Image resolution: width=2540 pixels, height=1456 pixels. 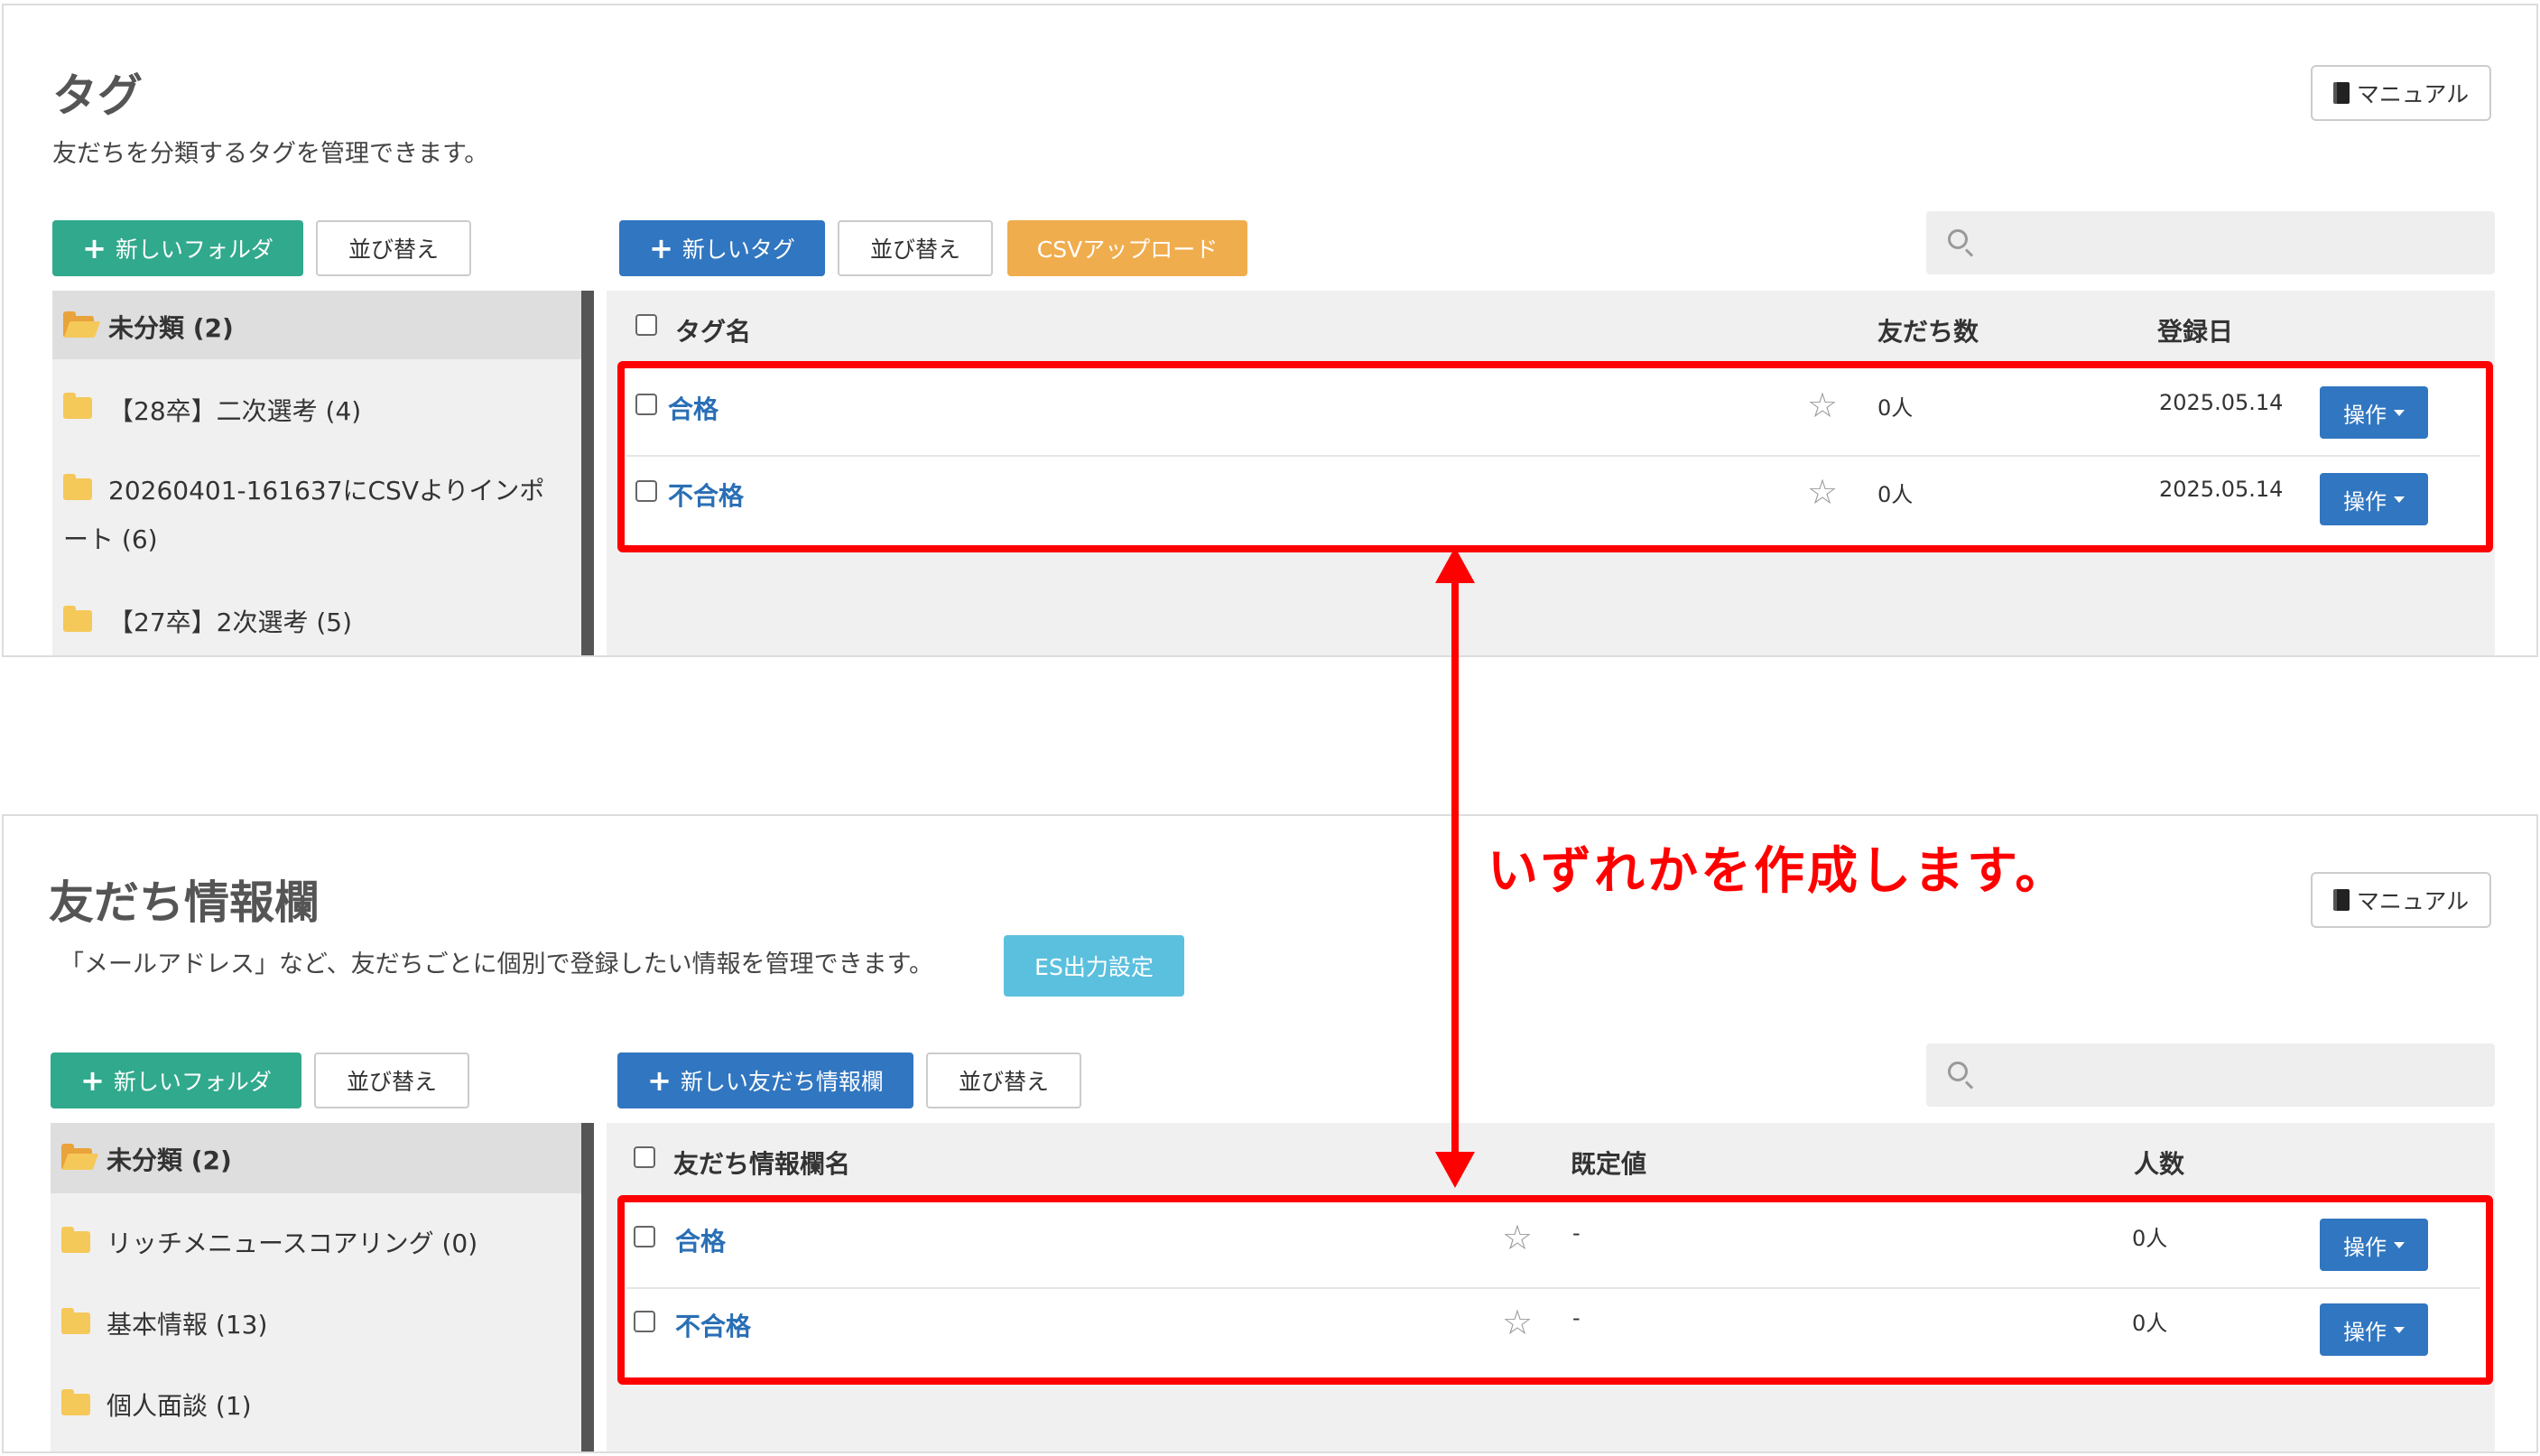 I want to click on column-header-name: タグ名, so click(x=714, y=332).